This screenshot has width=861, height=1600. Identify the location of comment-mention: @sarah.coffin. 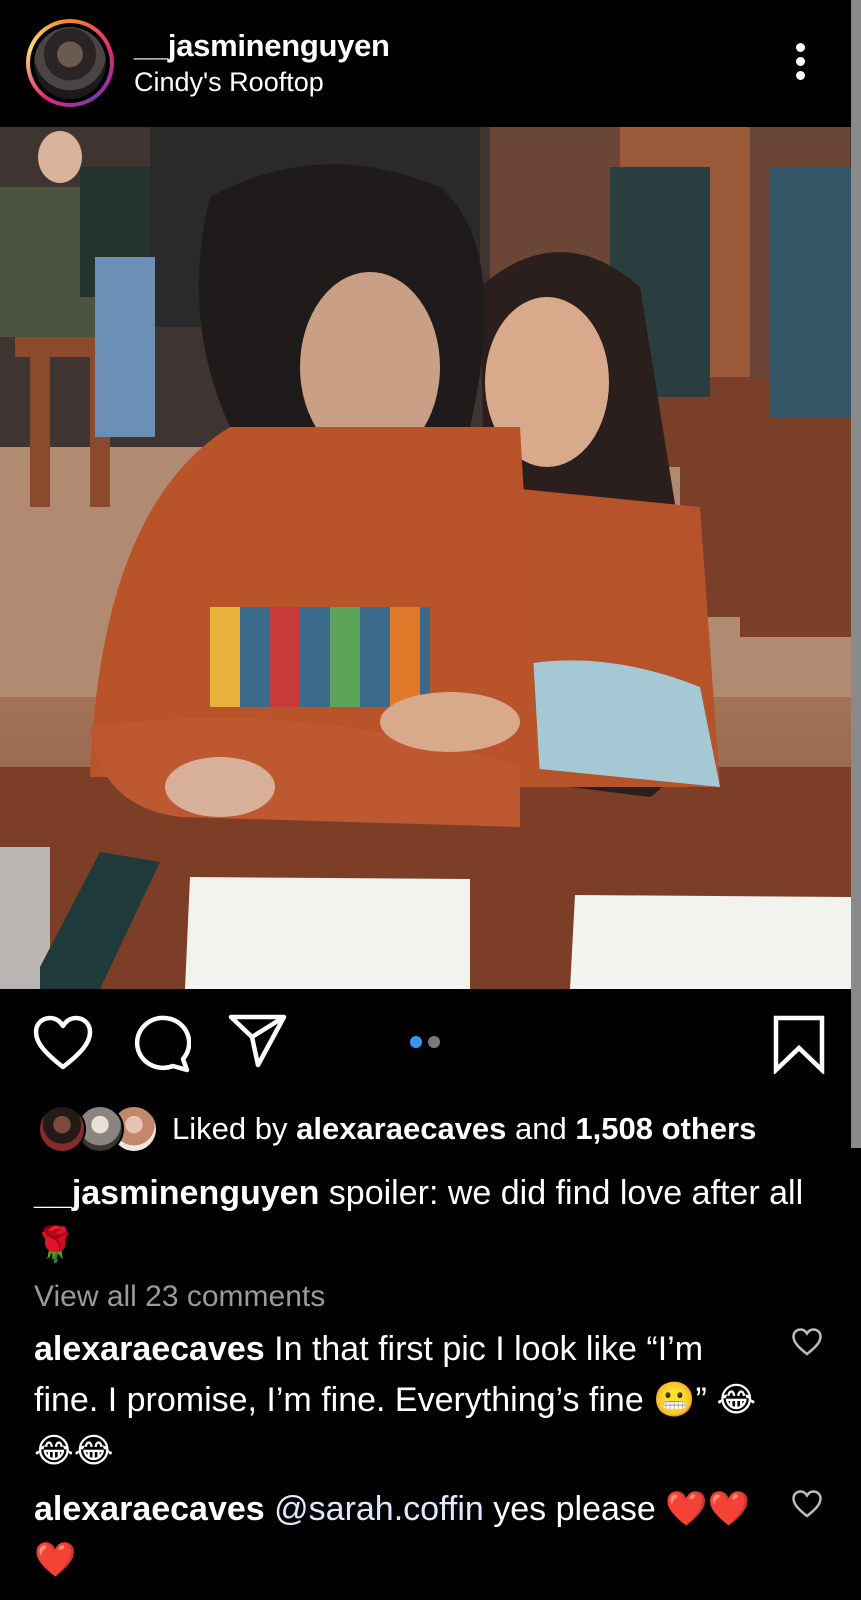
(379, 1509).